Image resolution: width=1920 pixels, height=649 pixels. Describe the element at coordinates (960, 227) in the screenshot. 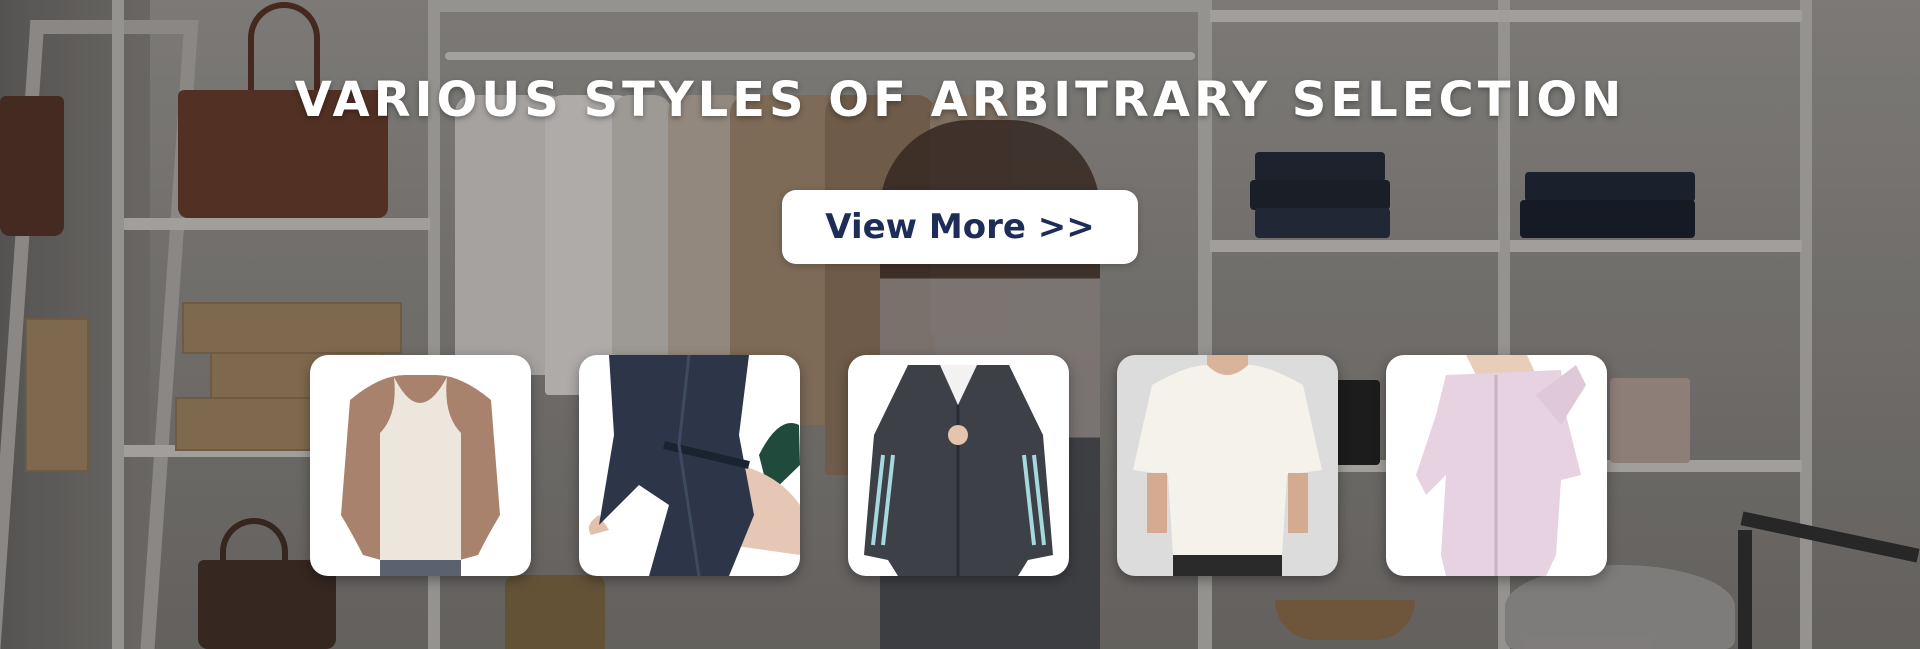

I see `view-more-button: View More >>` at that location.